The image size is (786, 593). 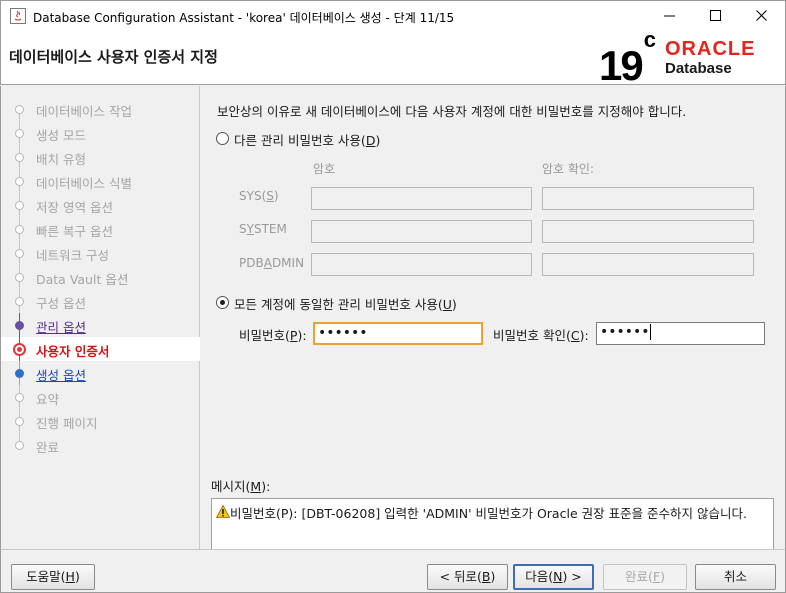 What do you see at coordinates (61, 327) in the screenshot?
I see `sidebar-step-label: 관리 옵션` at bounding box center [61, 327].